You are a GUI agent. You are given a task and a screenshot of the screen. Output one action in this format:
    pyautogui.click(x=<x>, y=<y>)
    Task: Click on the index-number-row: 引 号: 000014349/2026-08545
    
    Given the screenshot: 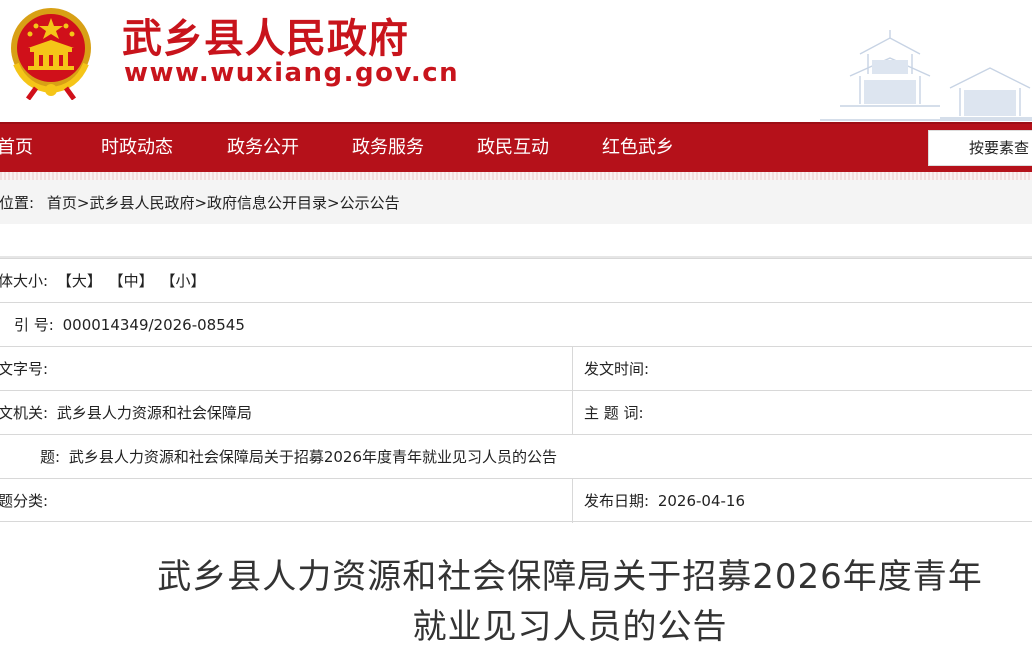 What is the action you would take?
    pyautogui.click(x=516, y=324)
    